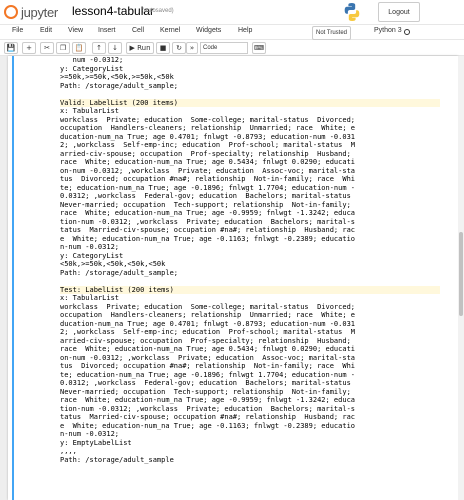  I want to click on insert-cell-button: +, so click(29, 48).